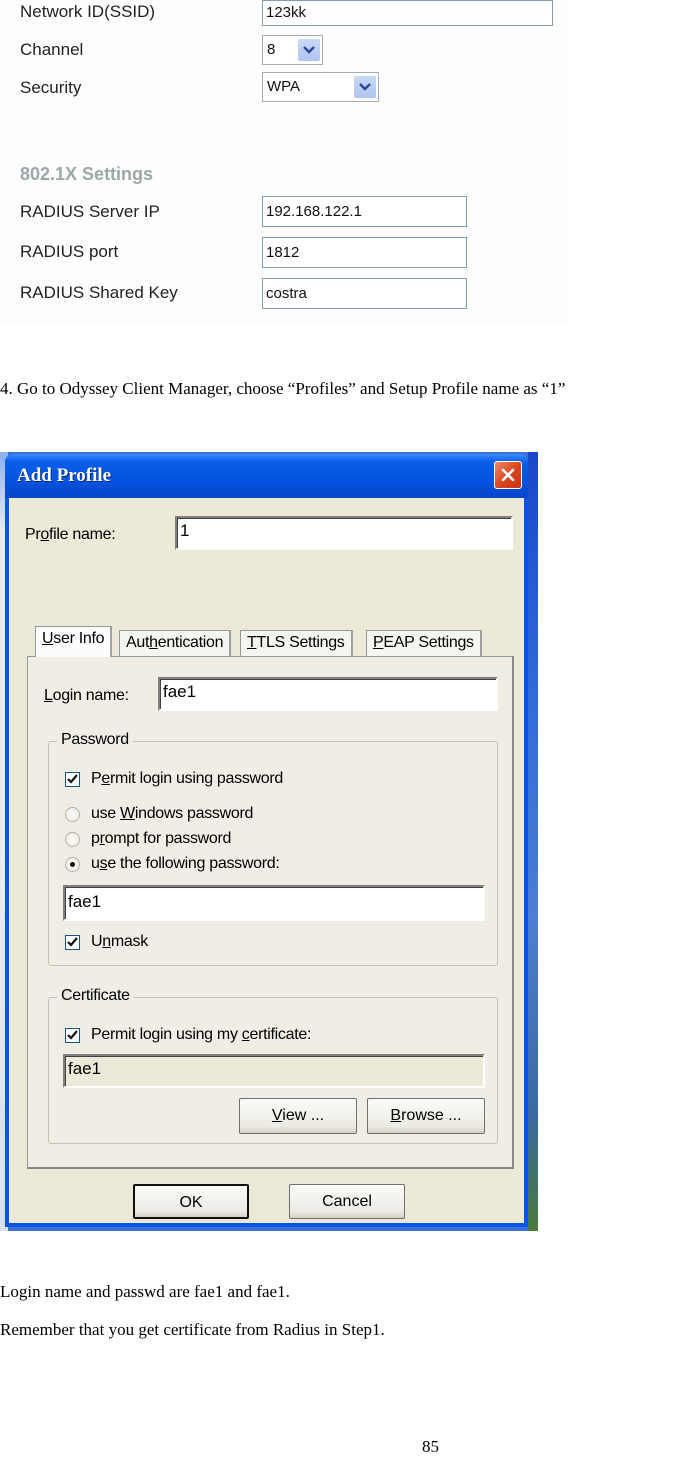  Describe the element at coordinates (320, 87) in the screenshot. I see `security-select: WPA` at that location.